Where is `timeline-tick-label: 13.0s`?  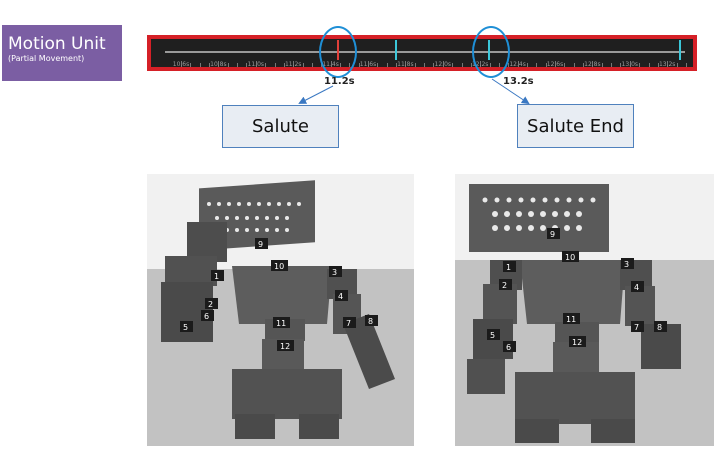 timeline-tick-label: 13.0s is located at coordinates (630, 64).